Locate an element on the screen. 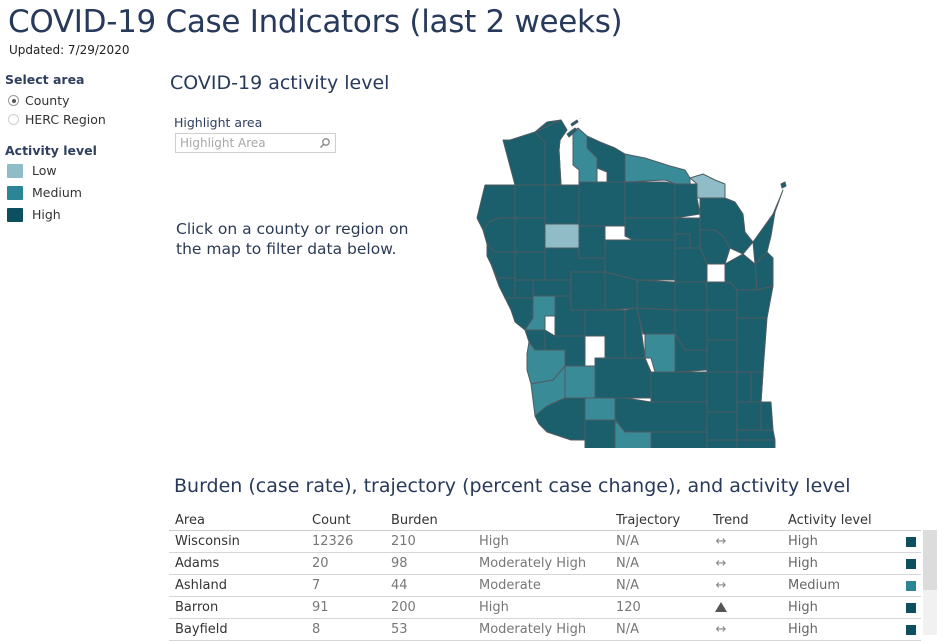 The width and height of the screenshot is (945, 641). county-eauclaire is located at coordinates (552, 288).